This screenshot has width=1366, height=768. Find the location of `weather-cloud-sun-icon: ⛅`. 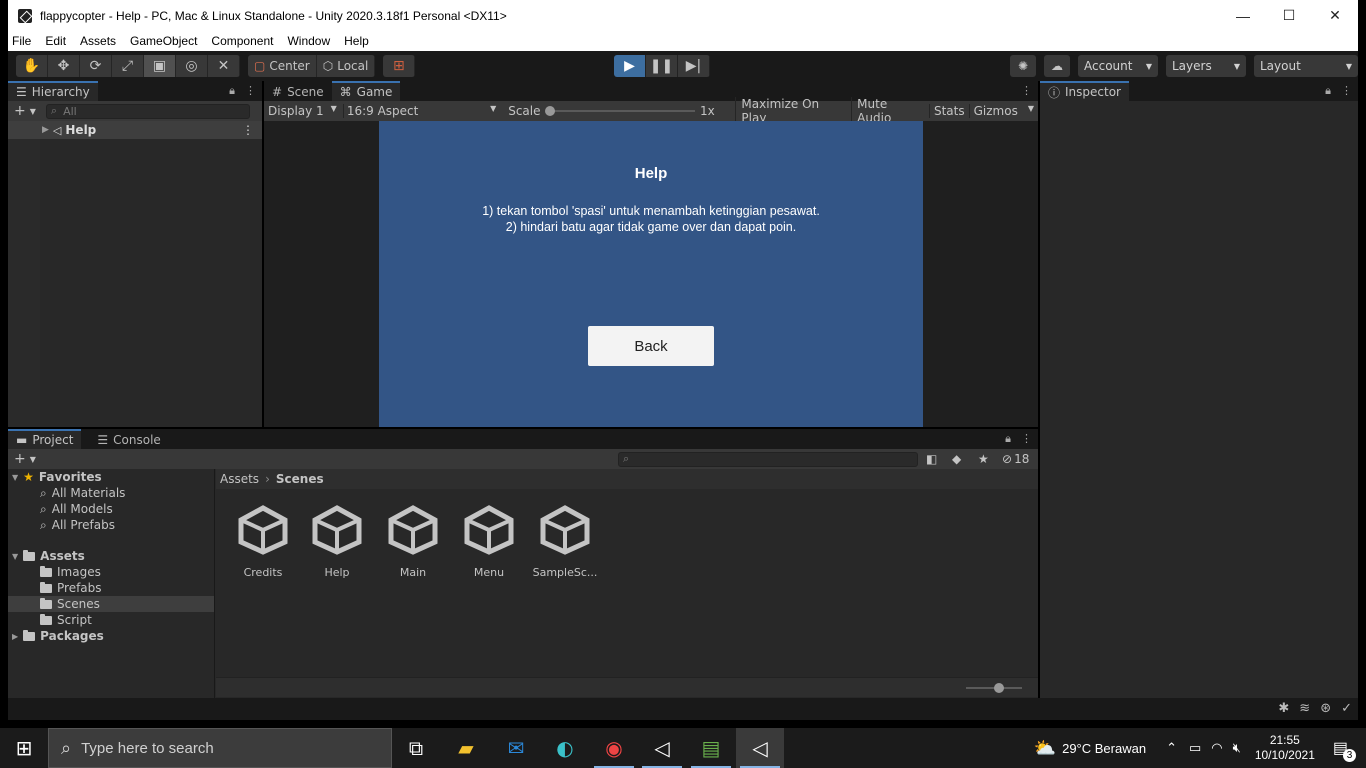

weather-cloud-sun-icon: ⛅ is located at coordinates (1045, 748).